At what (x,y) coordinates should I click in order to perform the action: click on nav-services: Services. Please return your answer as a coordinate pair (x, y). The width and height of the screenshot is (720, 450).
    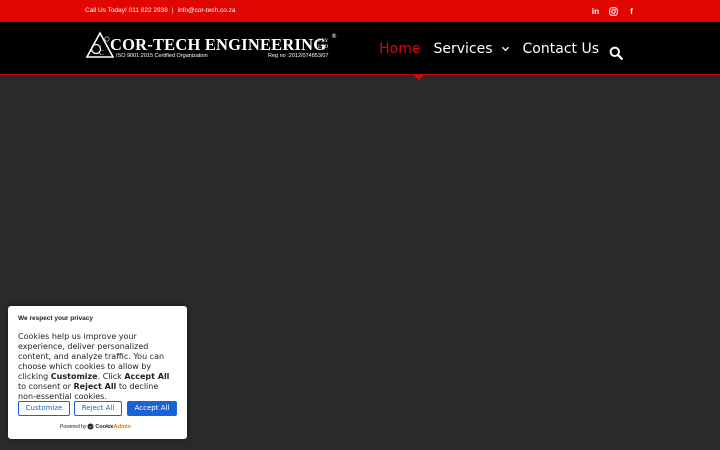
    Looking at the image, I should click on (471, 49).